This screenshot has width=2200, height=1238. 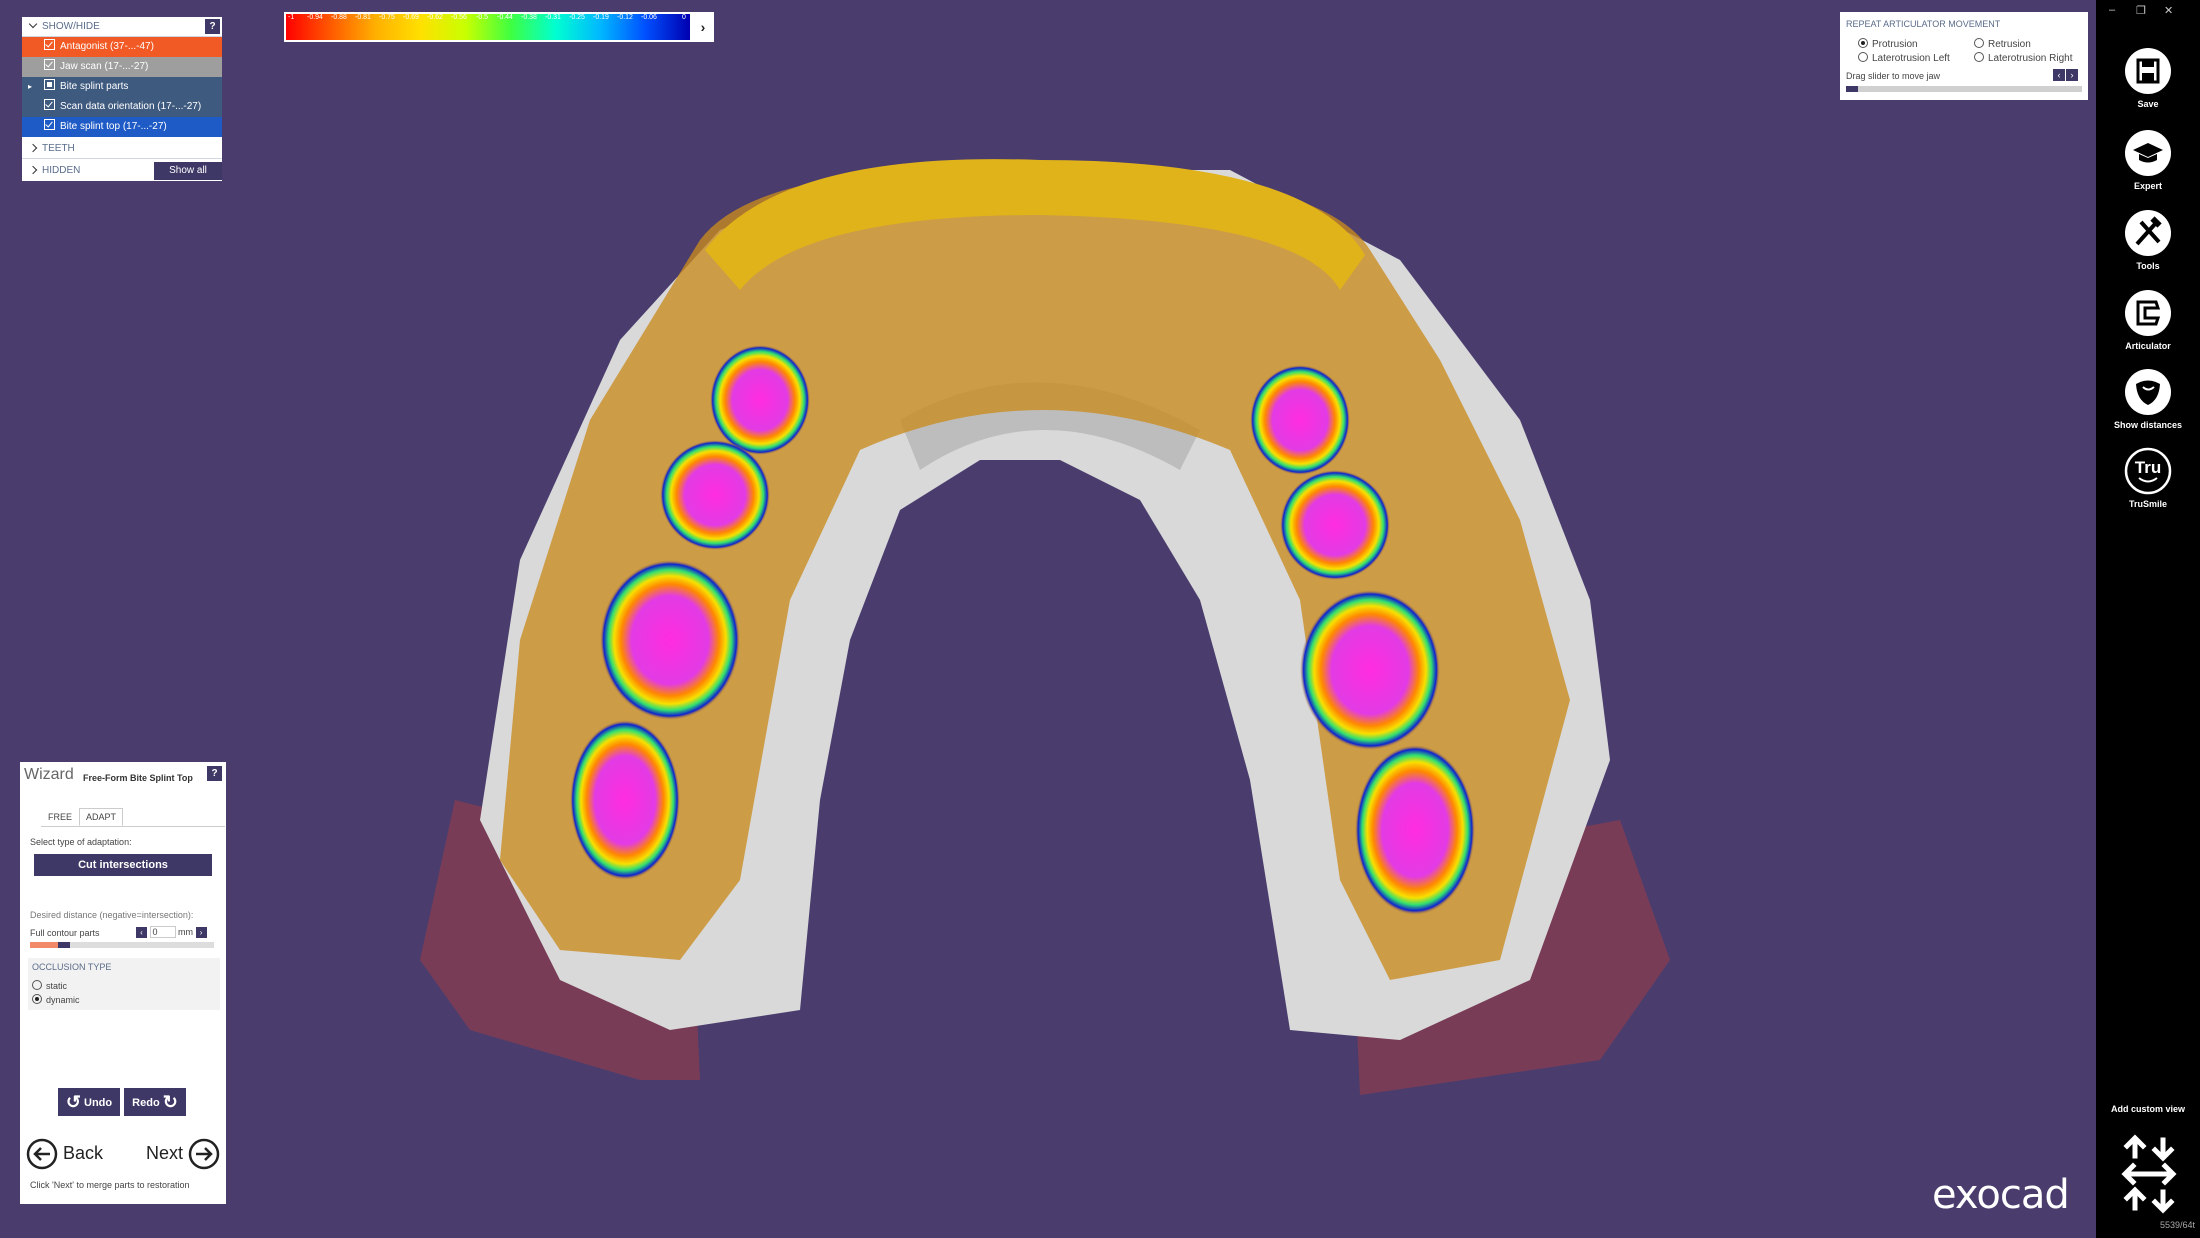 I want to click on layer-label: Bite splint top (17-...-27), so click(x=113, y=126).